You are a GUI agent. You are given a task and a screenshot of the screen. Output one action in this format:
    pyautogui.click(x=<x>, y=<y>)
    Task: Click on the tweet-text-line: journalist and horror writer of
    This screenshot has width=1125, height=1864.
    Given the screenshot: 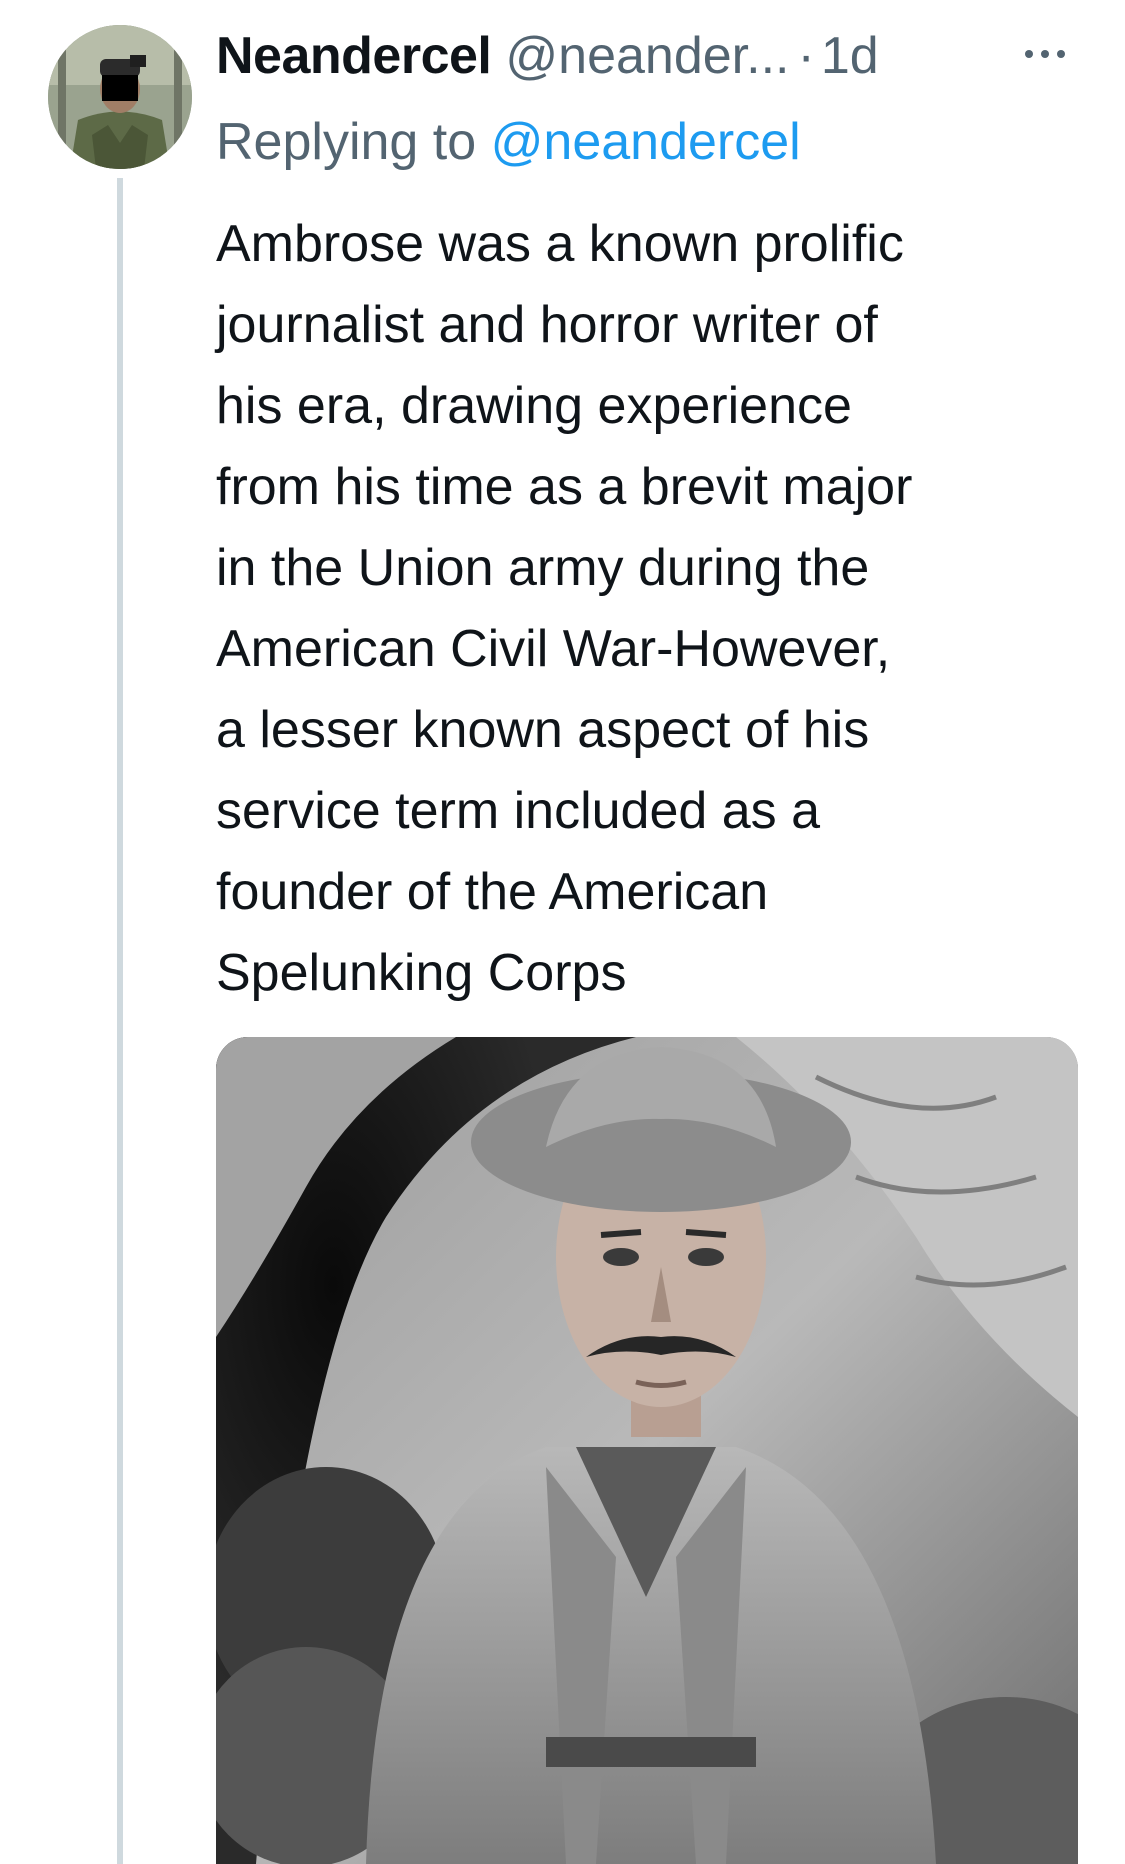 What is the action you would take?
    pyautogui.click(x=547, y=325)
    